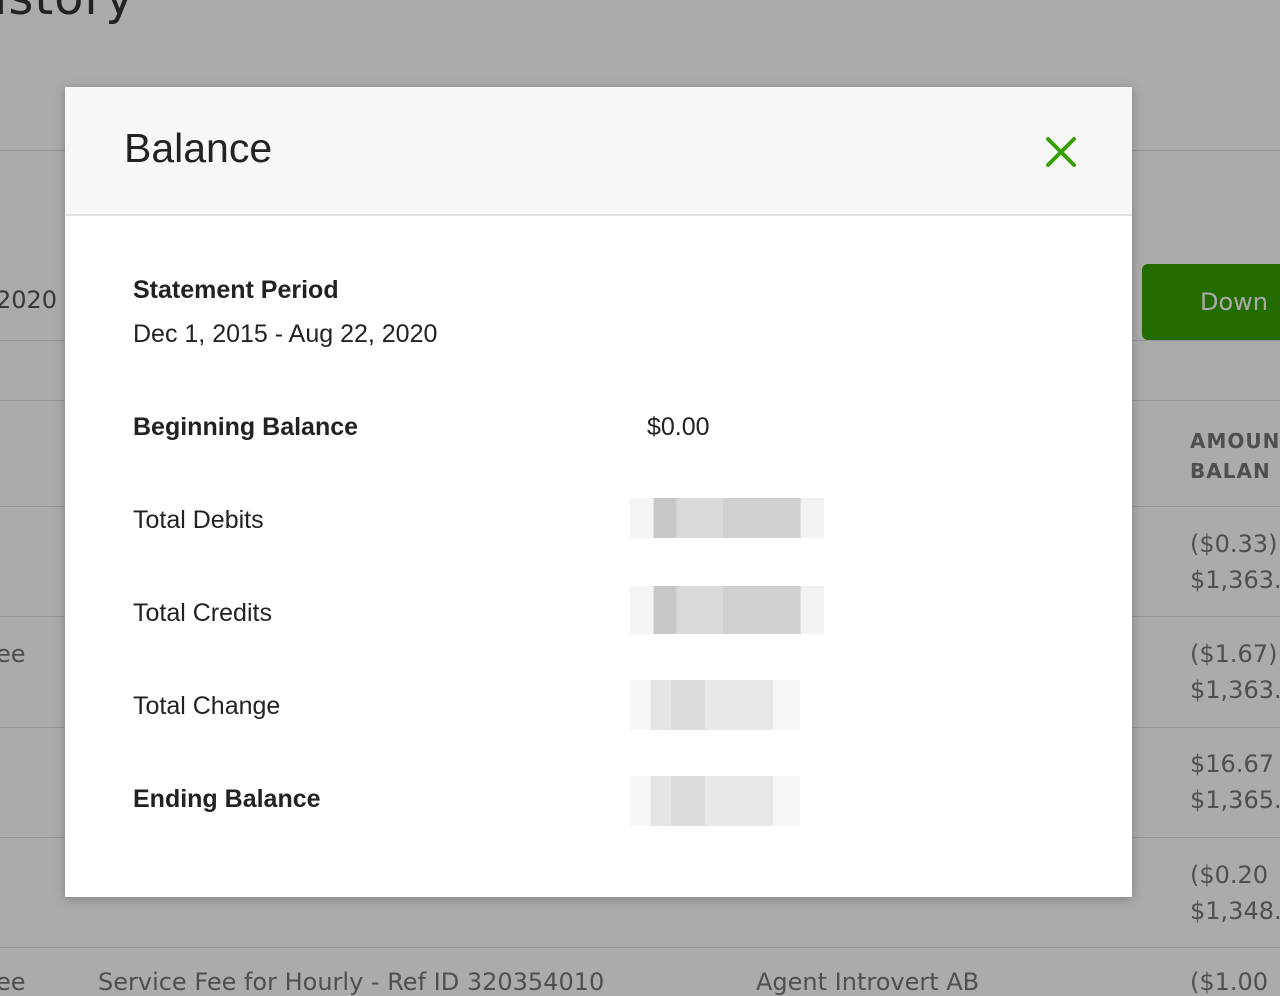 Image resolution: width=1280 pixels, height=996 pixels. What do you see at coordinates (246, 427) in the screenshot?
I see `beginning-balance-label: Beginning Balance` at bounding box center [246, 427].